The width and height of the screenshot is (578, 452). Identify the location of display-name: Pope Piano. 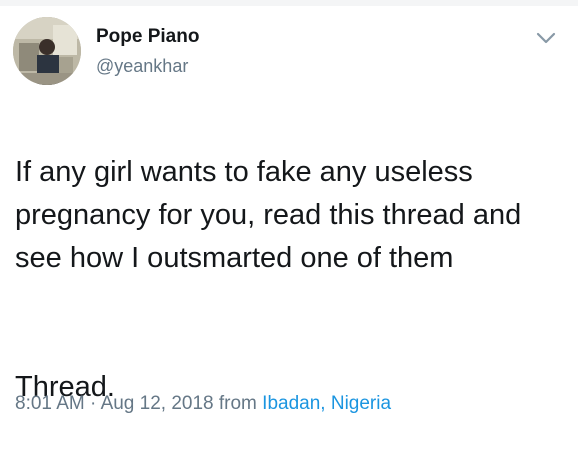
(147, 37).